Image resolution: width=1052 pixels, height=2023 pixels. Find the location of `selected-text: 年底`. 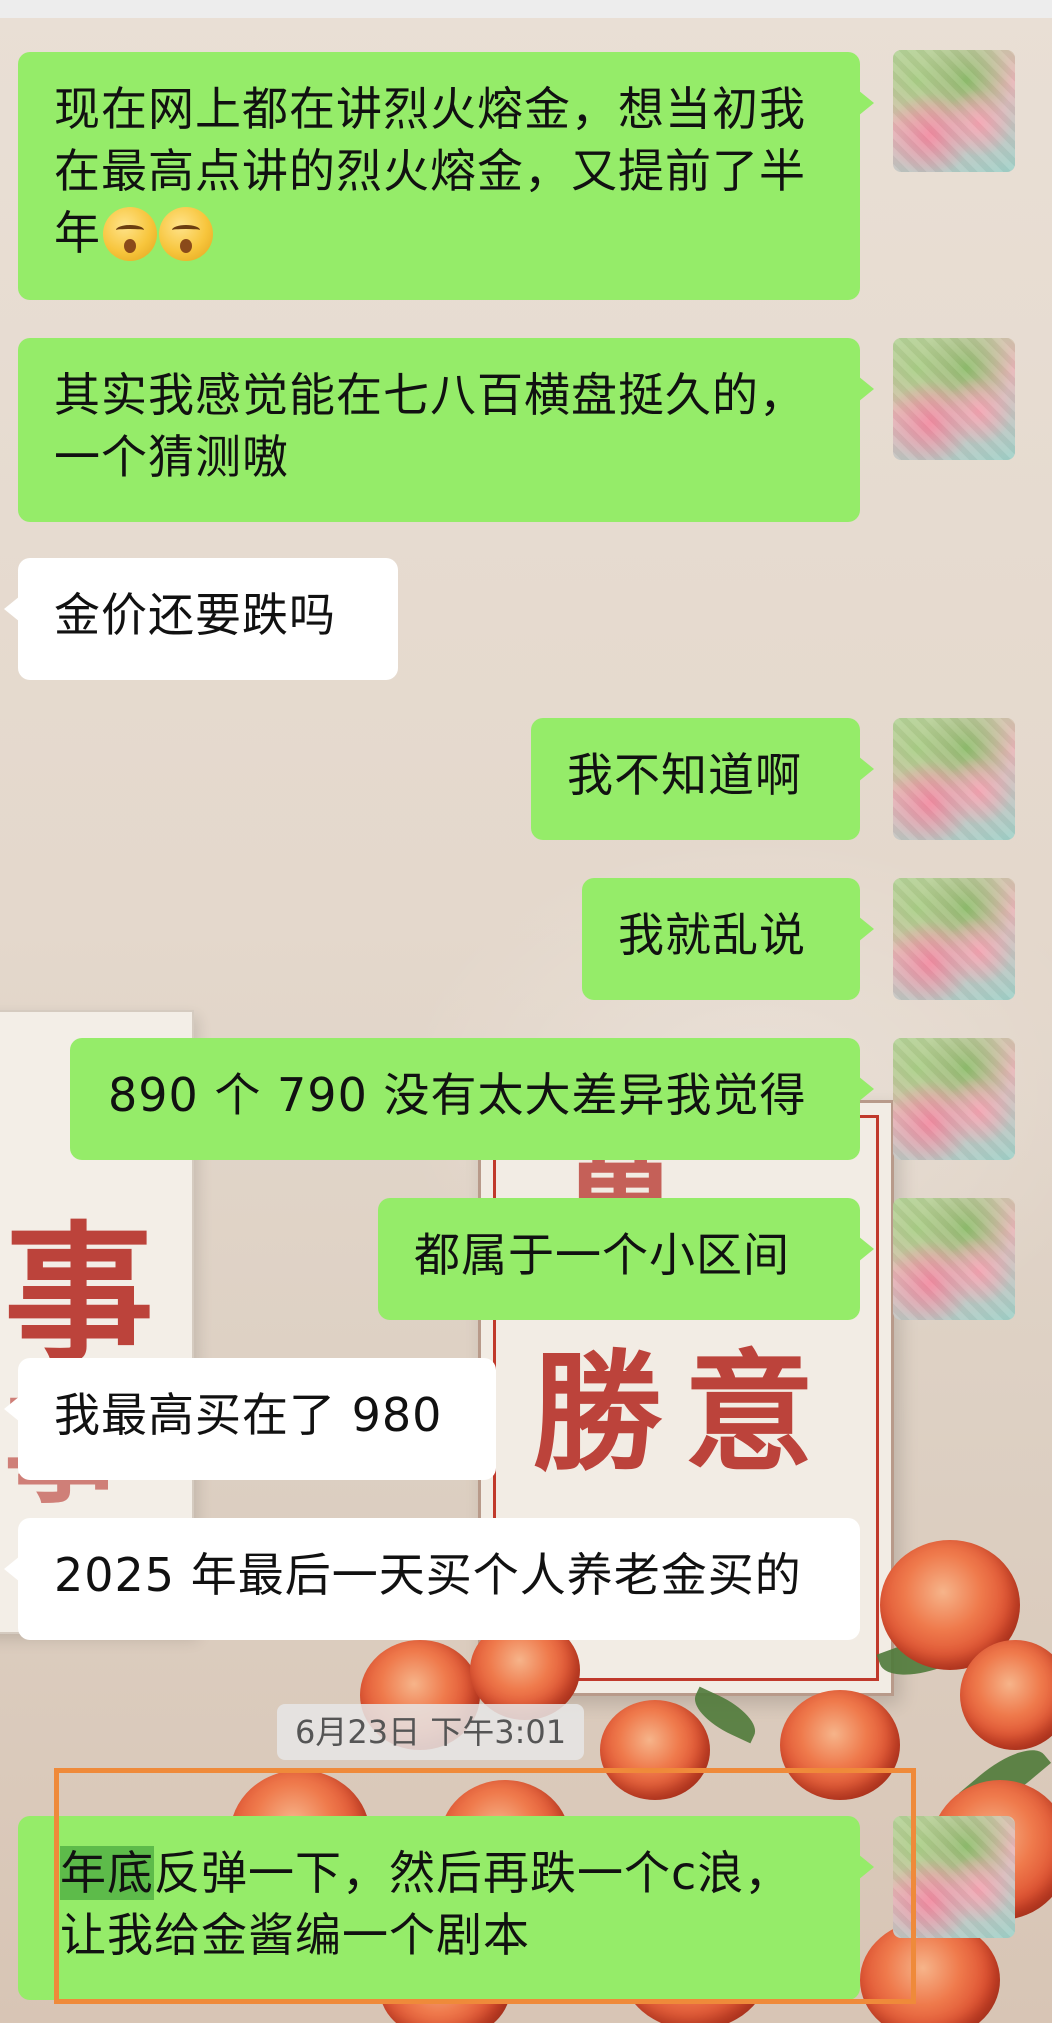

selected-text: 年底 is located at coordinates (107, 1873).